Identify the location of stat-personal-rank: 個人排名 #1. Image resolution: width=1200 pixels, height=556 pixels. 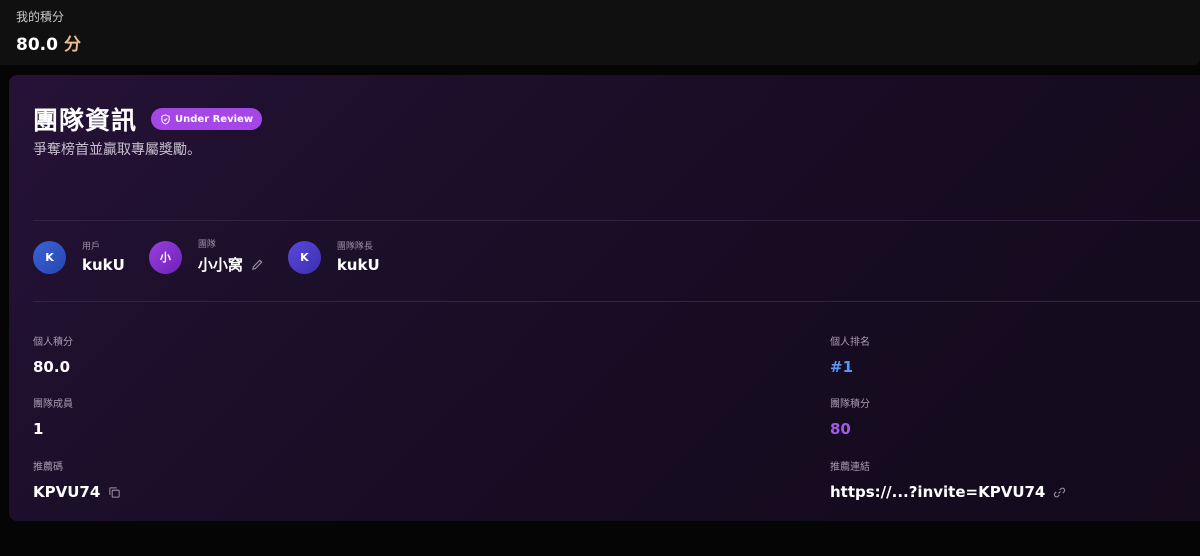
(850, 356).